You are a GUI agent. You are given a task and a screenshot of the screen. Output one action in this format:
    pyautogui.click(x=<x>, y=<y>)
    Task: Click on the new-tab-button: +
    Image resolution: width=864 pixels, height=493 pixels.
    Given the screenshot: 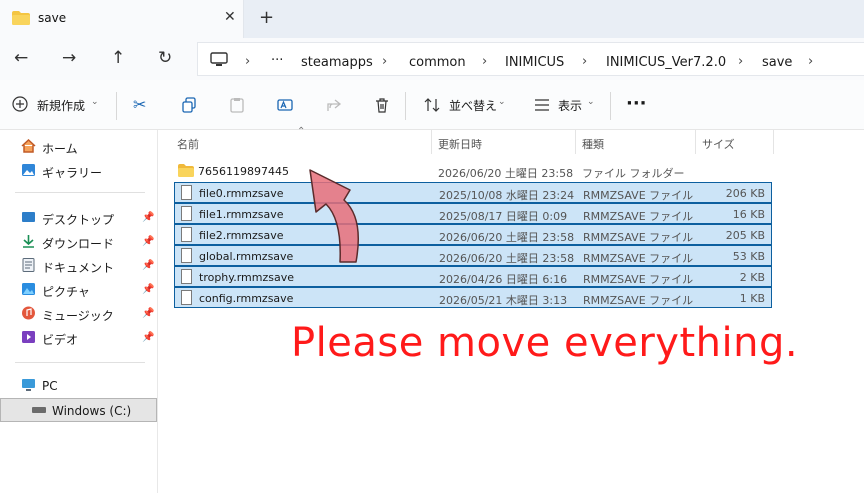 What is the action you would take?
    pyautogui.click(x=266, y=17)
    